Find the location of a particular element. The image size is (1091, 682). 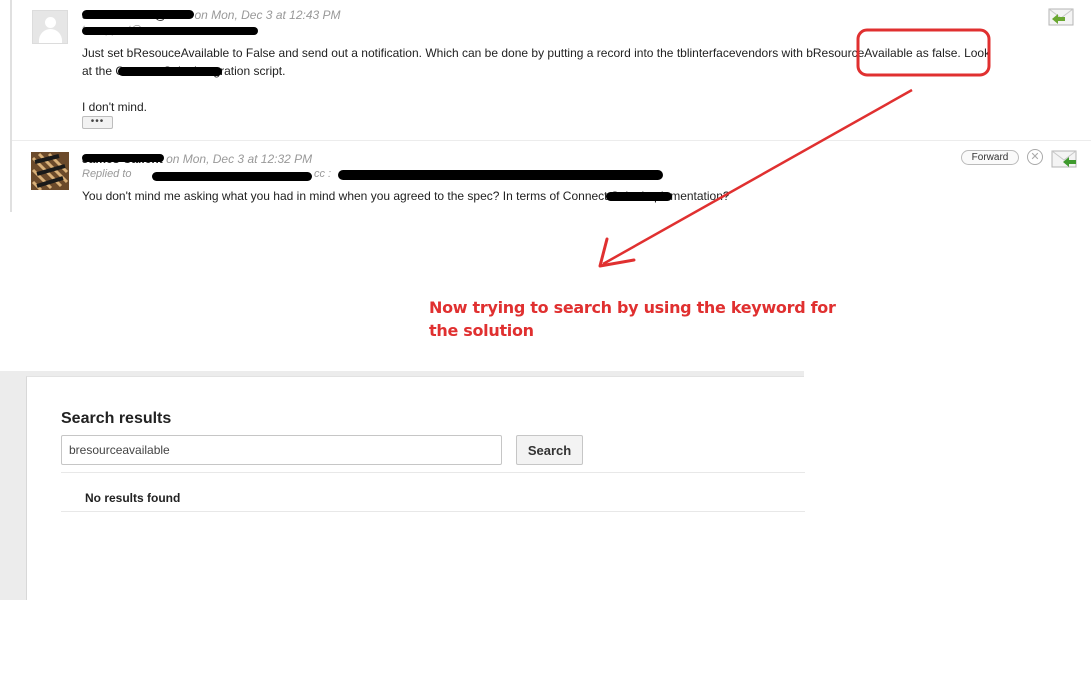

default-avatar-icon is located at coordinates (50, 27).